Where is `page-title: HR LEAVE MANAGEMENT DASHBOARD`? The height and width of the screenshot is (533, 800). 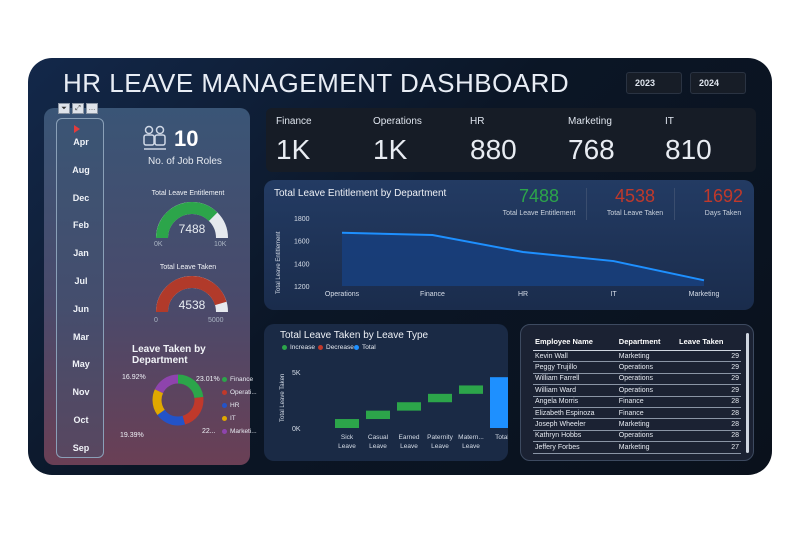
page-title: HR LEAVE MANAGEMENT DASHBOARD is located at coordinates (316, 83).